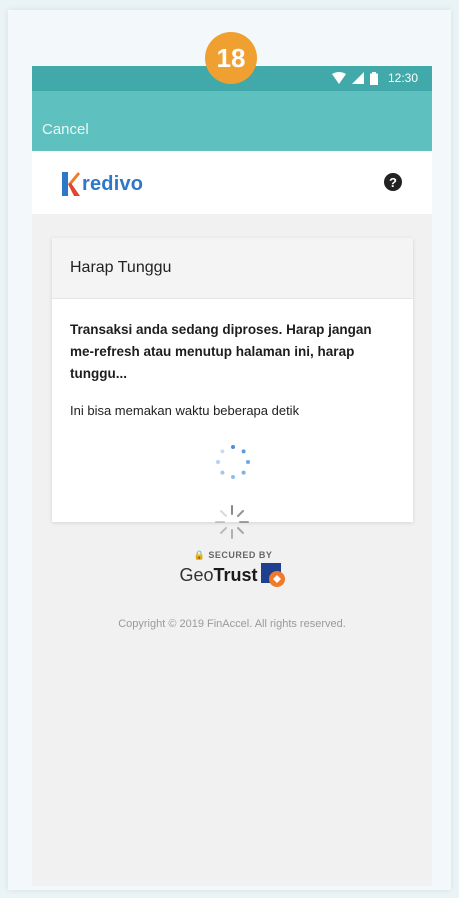  I want to click on kredivo-logo: redivo, so click(102, 184).